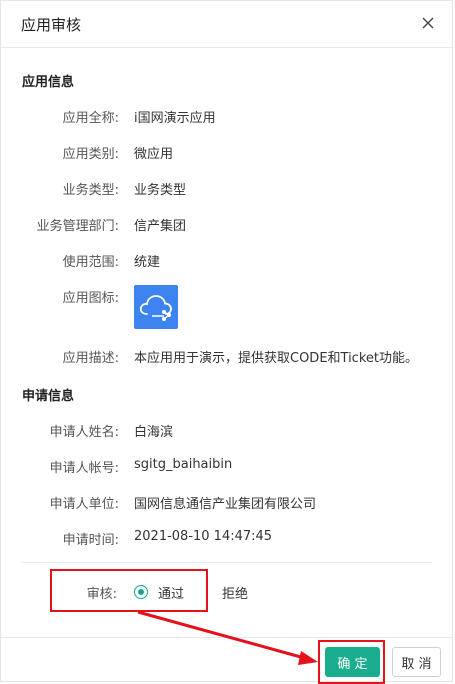 The image size is (455, 684). What do you see at coordinates (90, 262) in the screenshot?
I see `scope-label: 使用范围:` at bounding box center [90, 262].